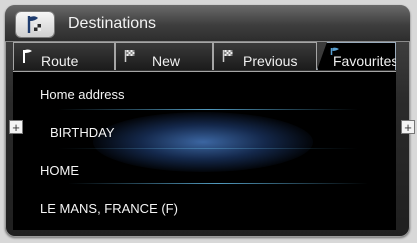  I want to click on tab-new: New, so click(164, 56).